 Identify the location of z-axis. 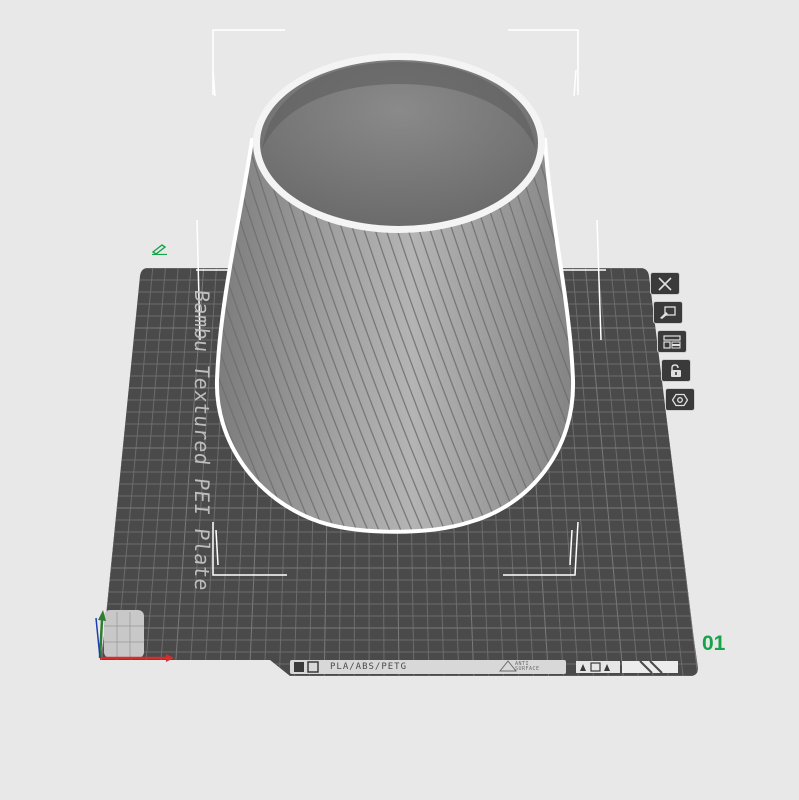
(98, 638).